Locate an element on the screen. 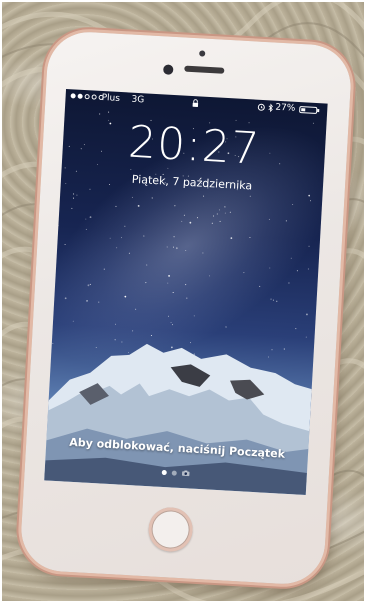  carrier-name: Plus is located at coordinates (111, 98).